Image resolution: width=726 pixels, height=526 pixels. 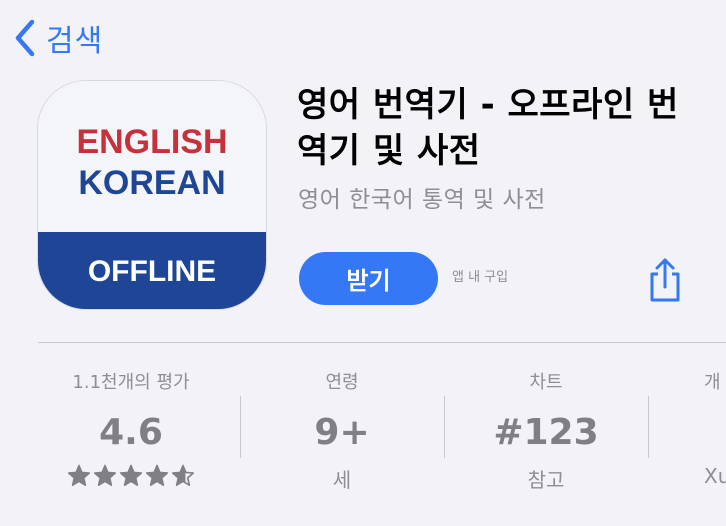 I want to click on icon-word-english: ENGLISH, so click(x=152, y=142).